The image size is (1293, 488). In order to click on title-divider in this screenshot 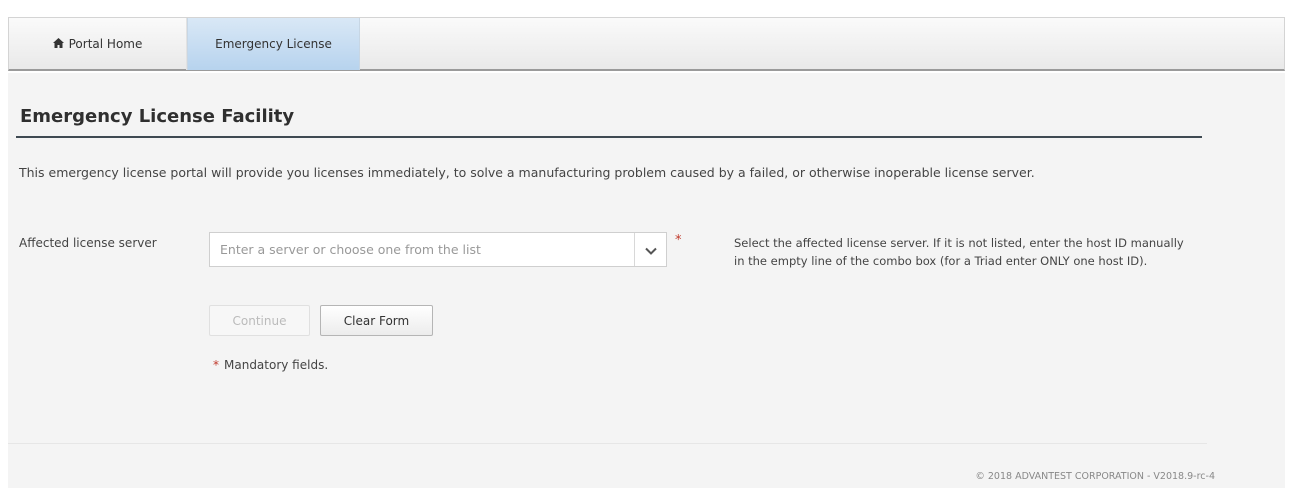, I will do `click(609, 137)`.